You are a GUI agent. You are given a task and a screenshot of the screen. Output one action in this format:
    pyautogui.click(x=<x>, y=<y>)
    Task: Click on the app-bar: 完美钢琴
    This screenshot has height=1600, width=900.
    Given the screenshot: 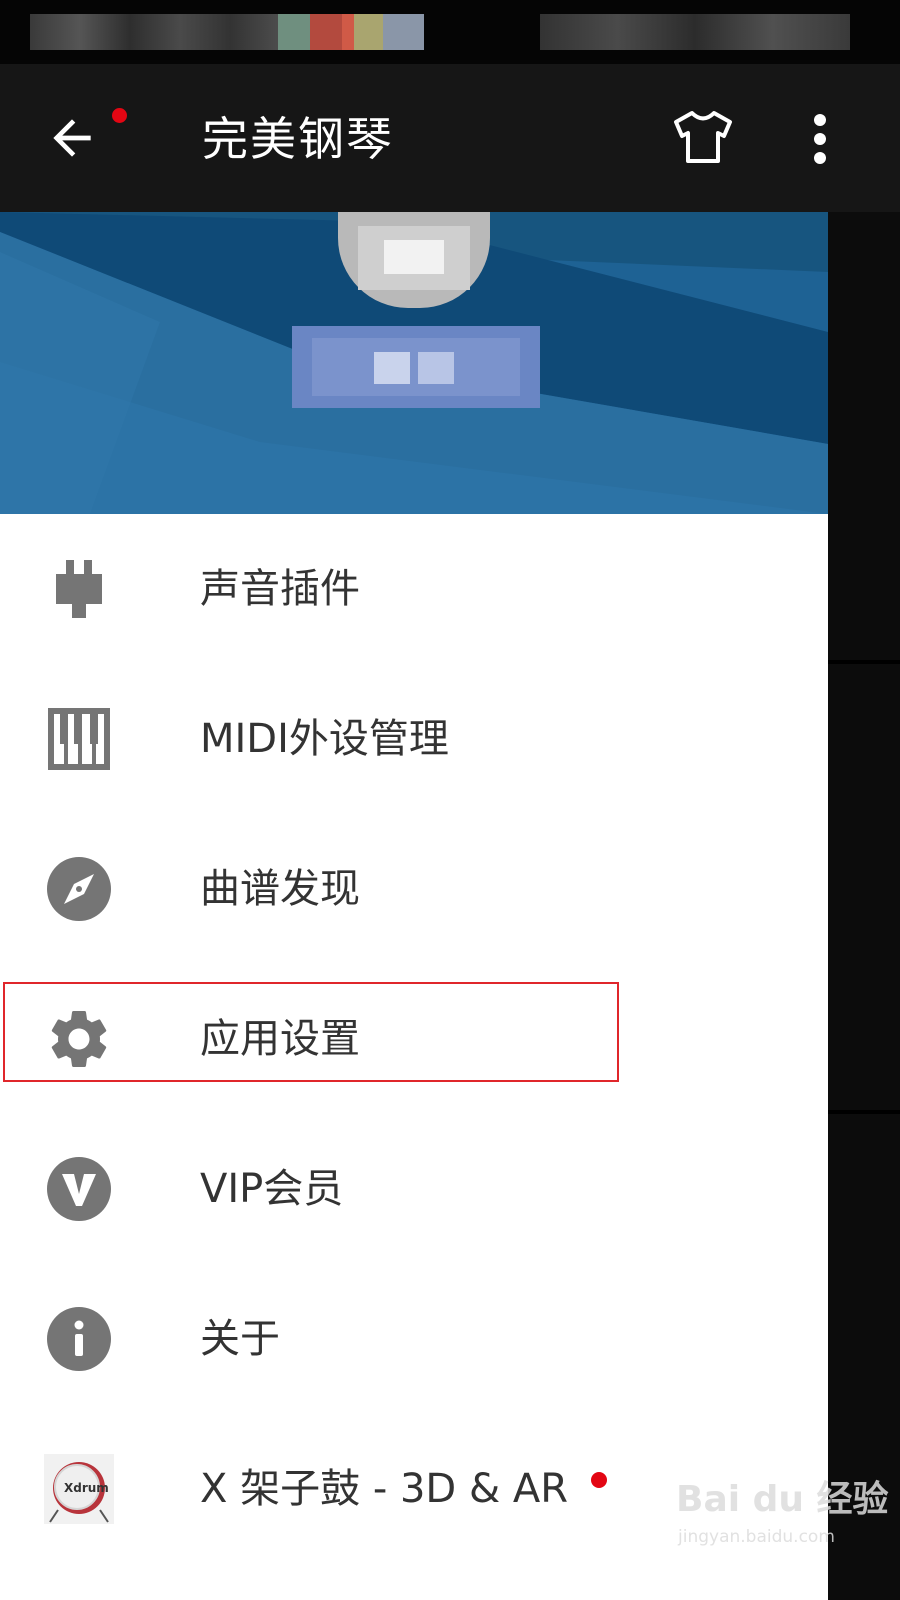 What is the action you would take?
    pyautogui.click(x=450, y=138)
    